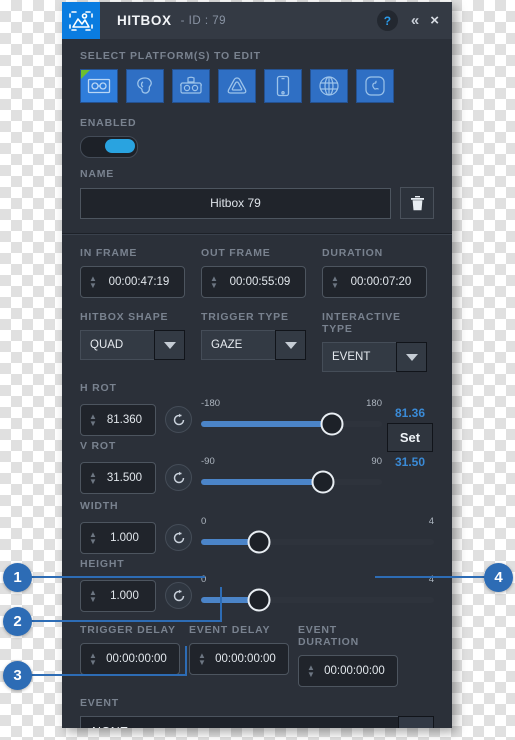  I want to click on v-rot-row: ▲ ▼ 31.500 -90 90, so click(231, 475).